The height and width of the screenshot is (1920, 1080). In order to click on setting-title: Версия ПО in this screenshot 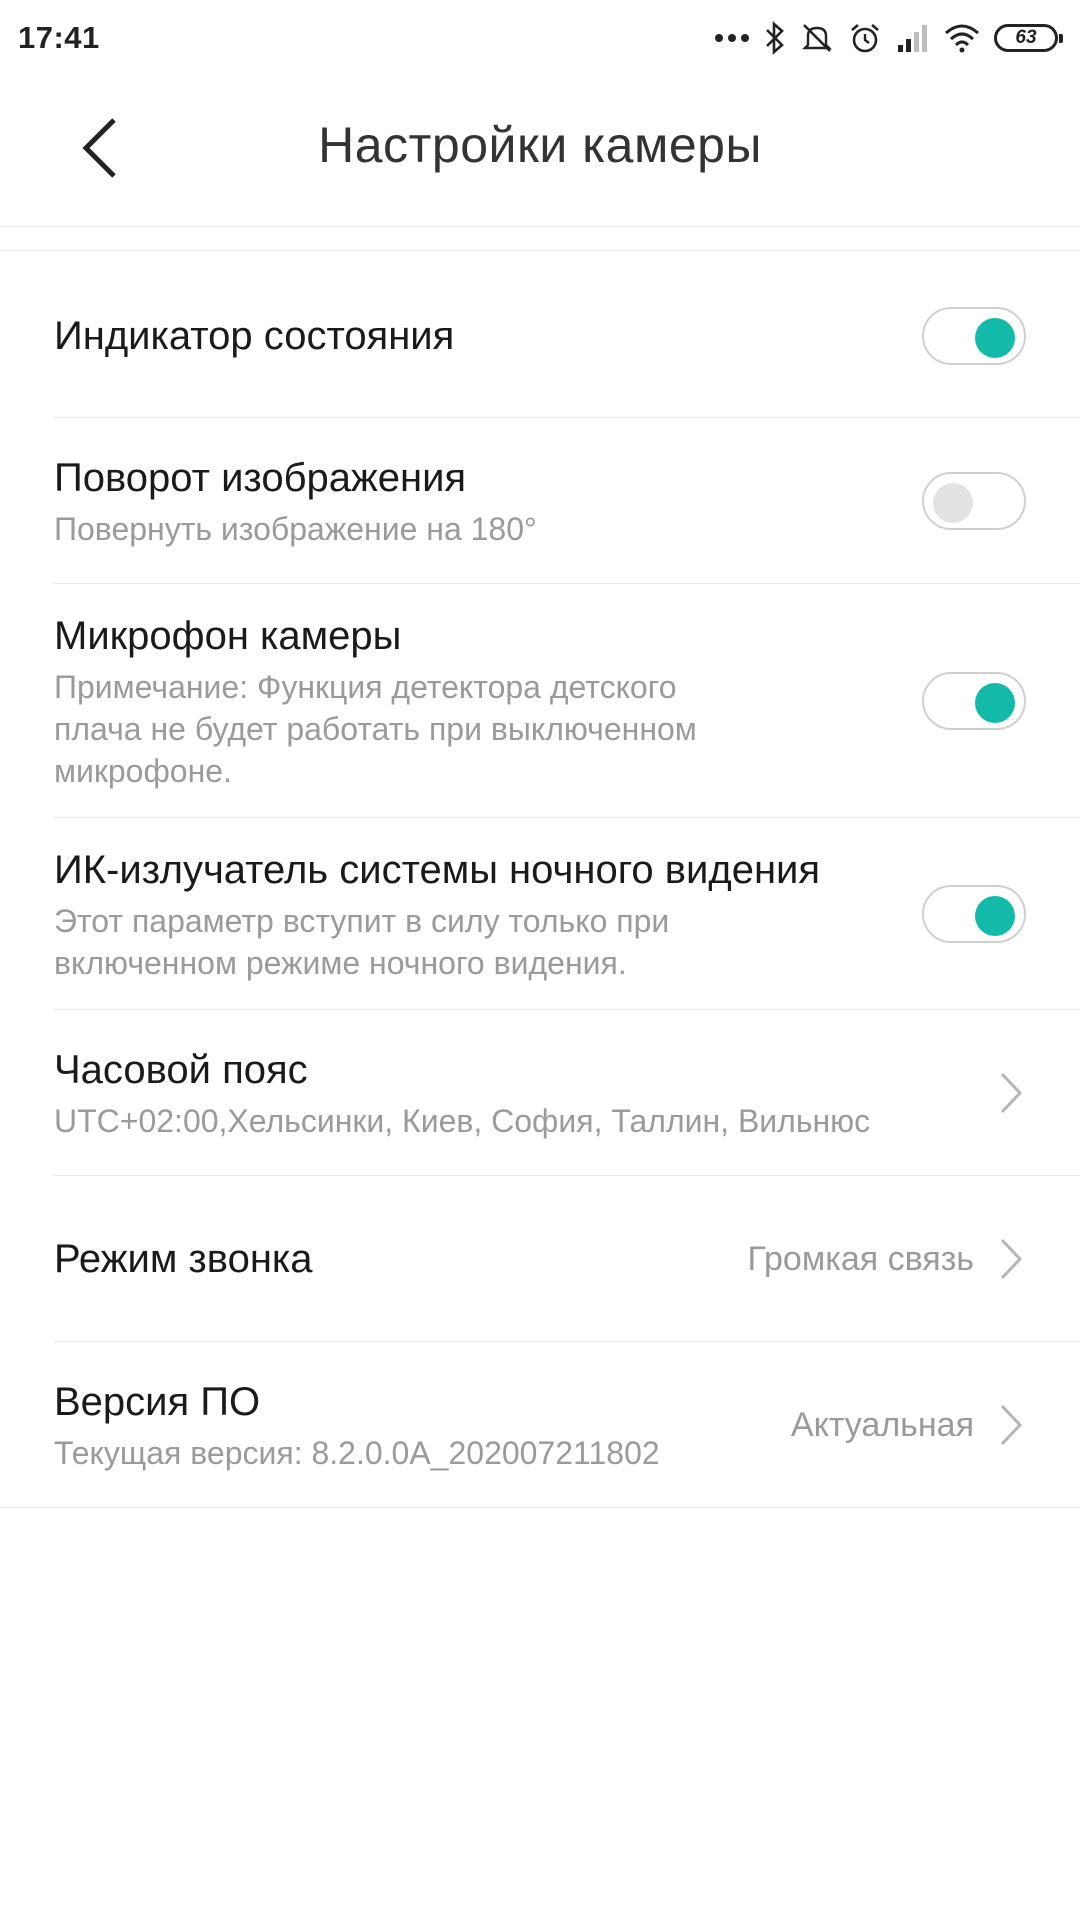, I will do `click(157, 1402)`.